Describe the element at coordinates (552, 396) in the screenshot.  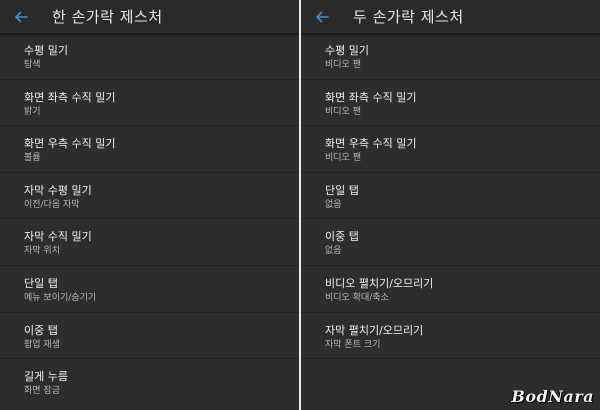
I see `watermark-logo: BodNara` at that location.